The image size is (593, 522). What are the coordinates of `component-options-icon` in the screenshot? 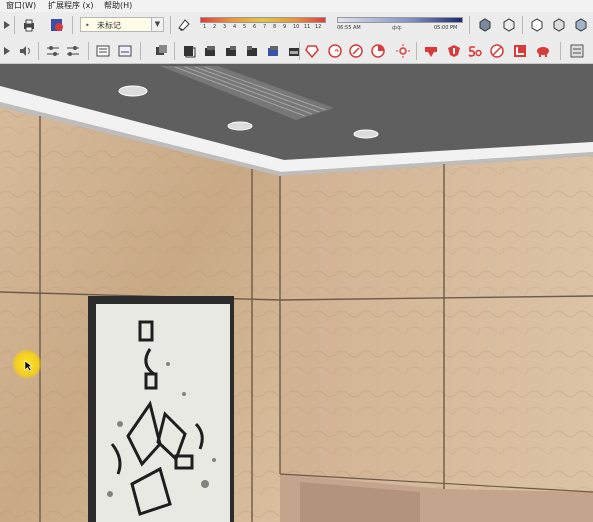 It's located at (103, 51).